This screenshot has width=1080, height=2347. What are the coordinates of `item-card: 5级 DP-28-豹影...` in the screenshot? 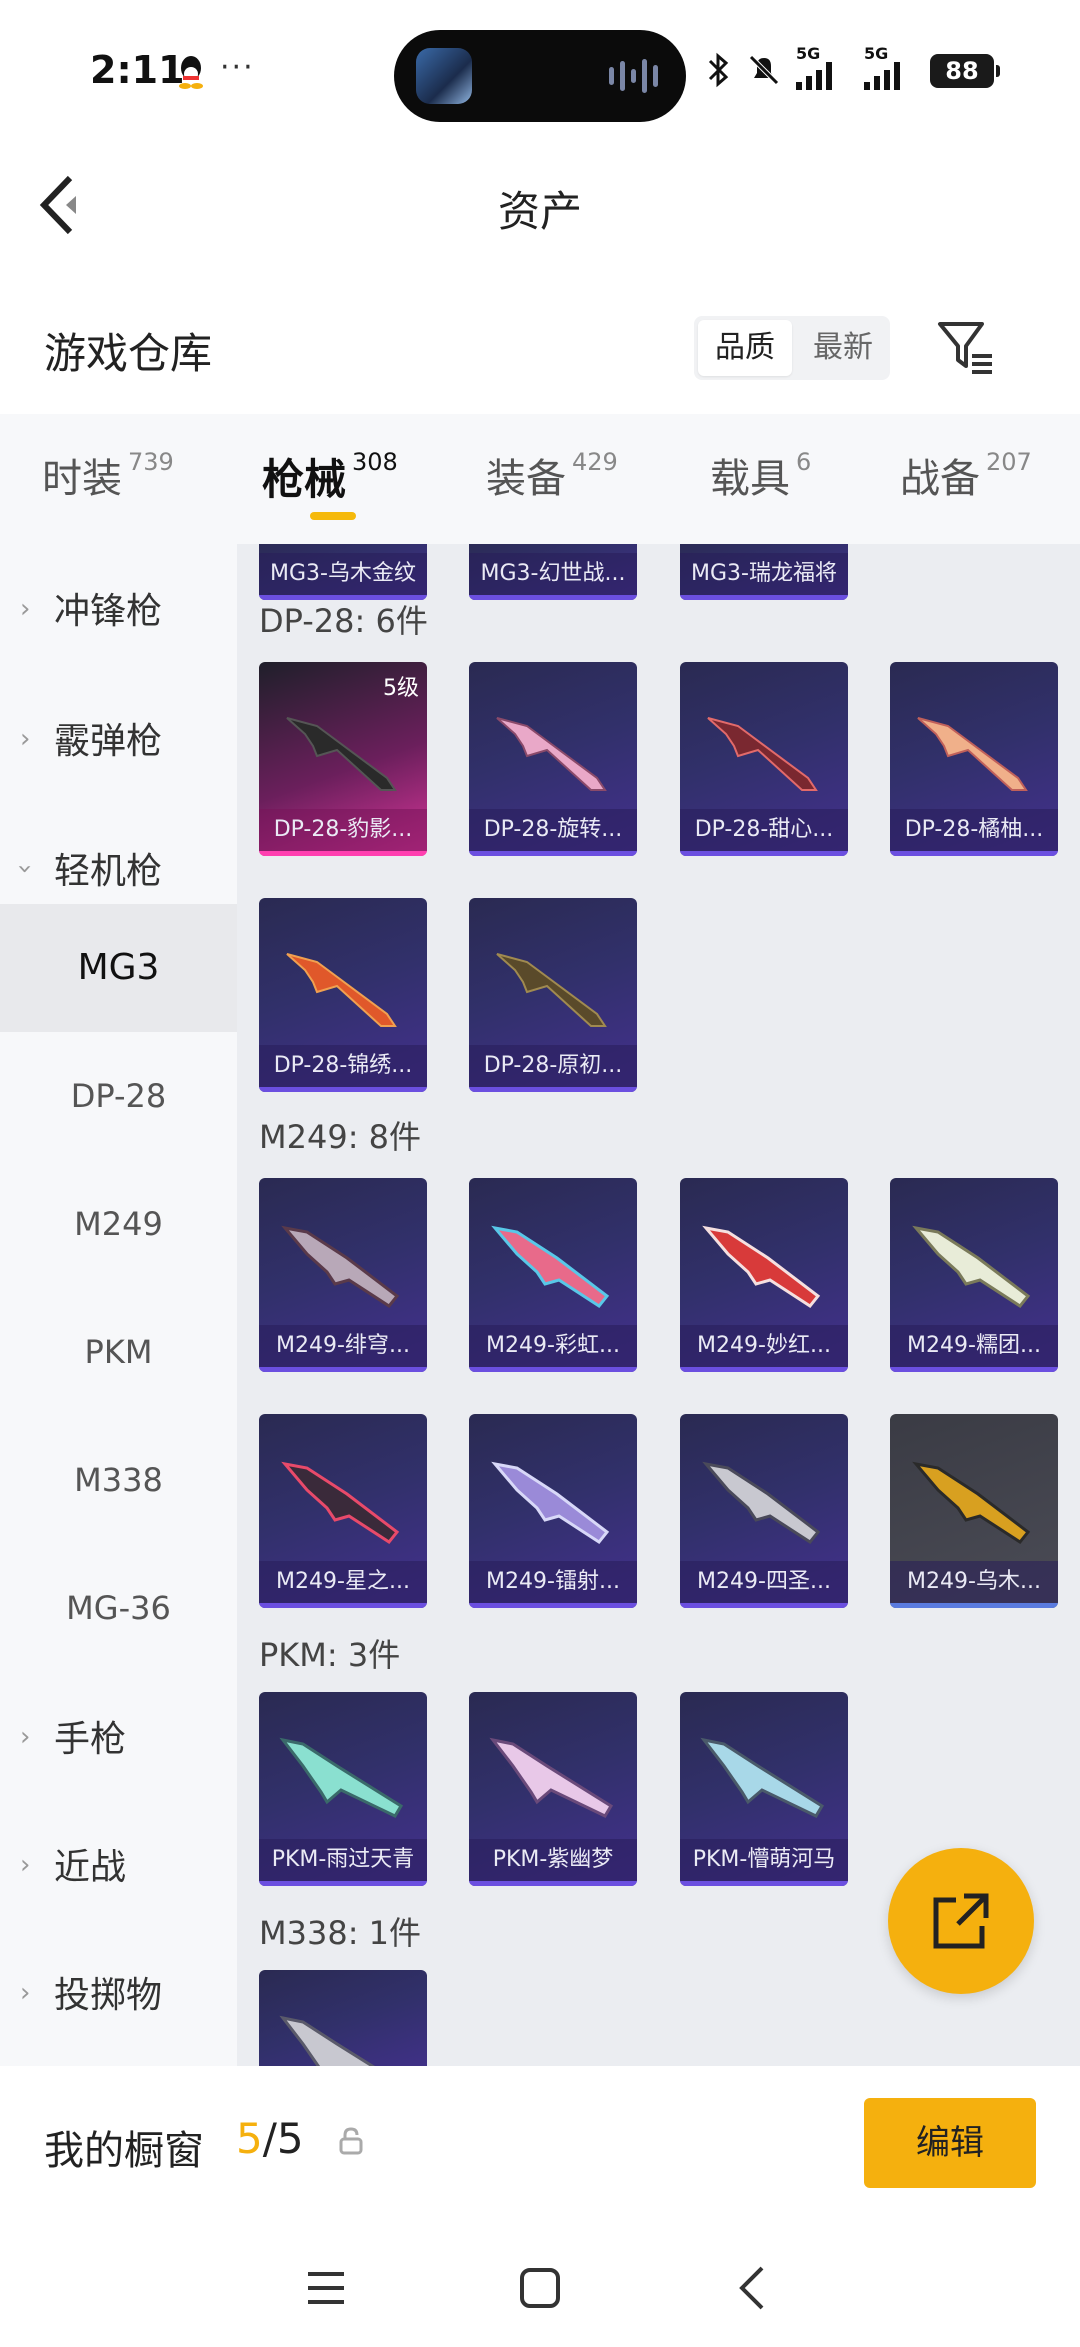 It's located at (343, 759).